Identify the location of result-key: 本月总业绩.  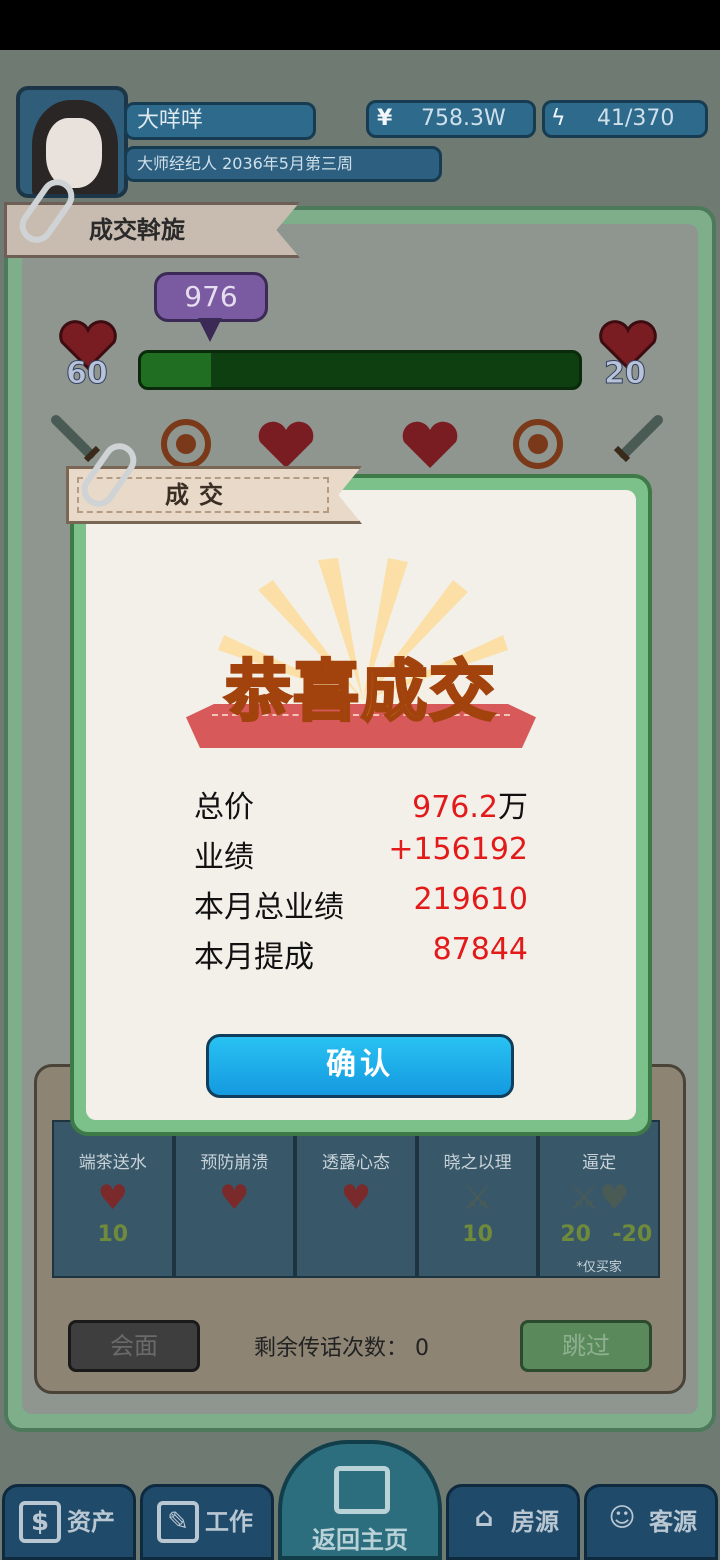
(269, 907).